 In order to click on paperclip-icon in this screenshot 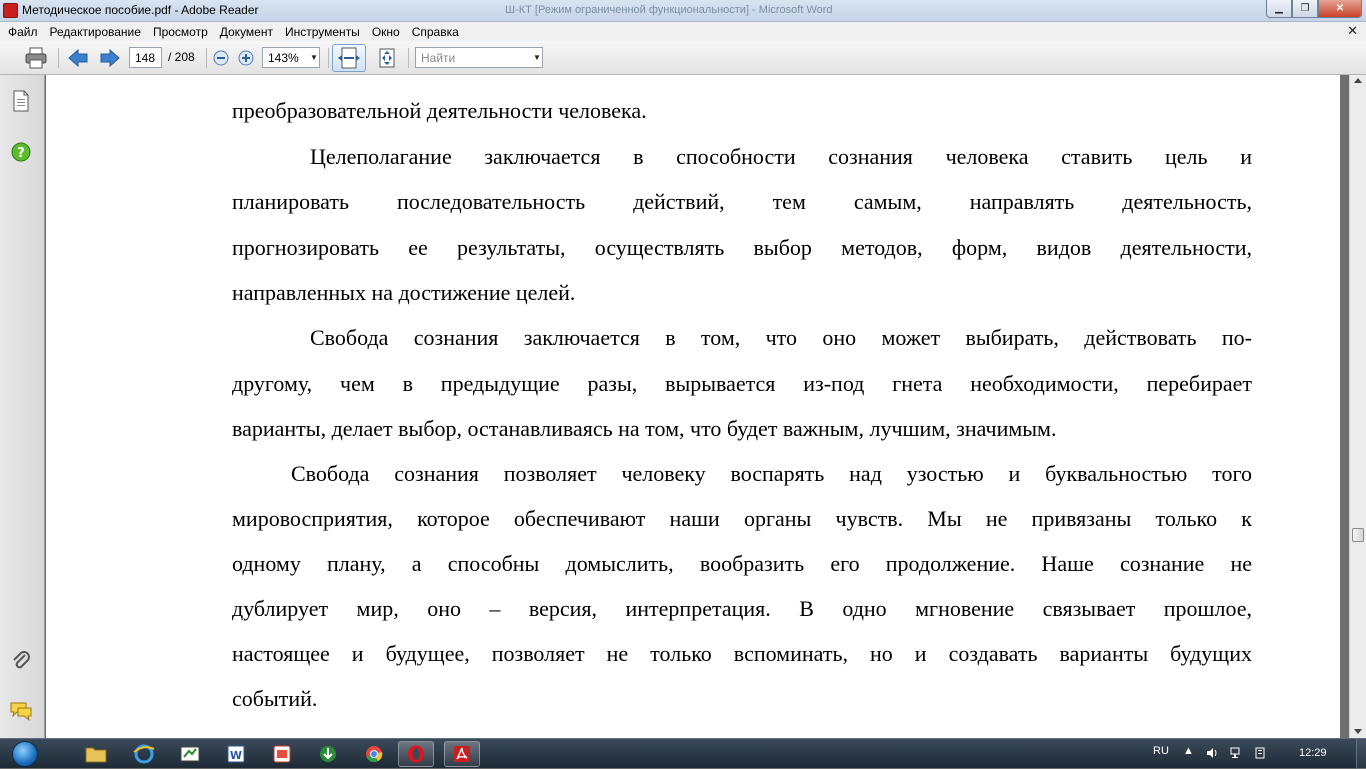, I will do `click(21, 660)`.